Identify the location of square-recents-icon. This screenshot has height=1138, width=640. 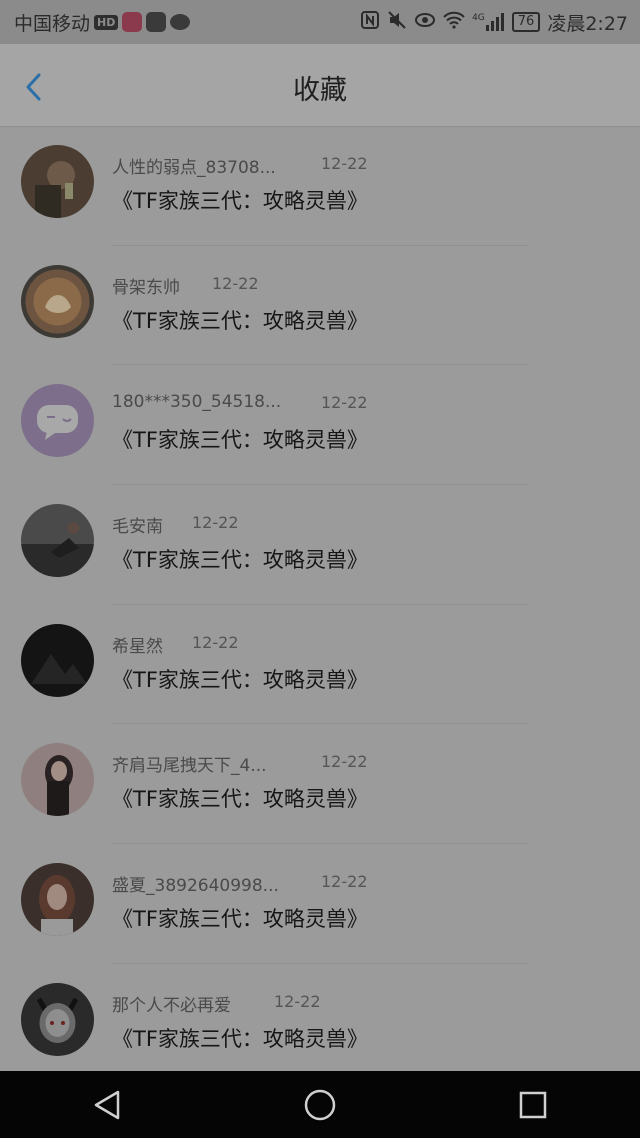
(533, 1104).